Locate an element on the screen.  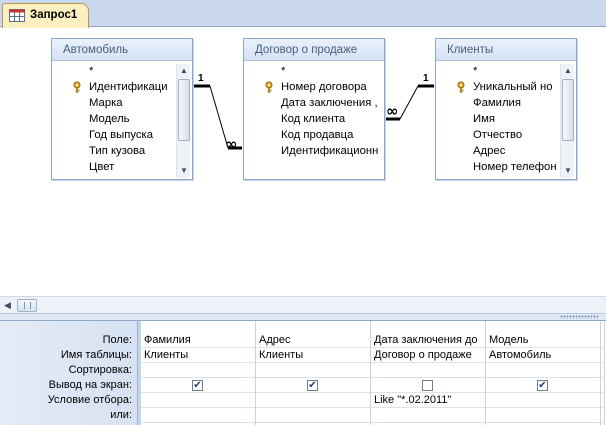
table-field: Год выпуска is located at coordinates (114, 135).